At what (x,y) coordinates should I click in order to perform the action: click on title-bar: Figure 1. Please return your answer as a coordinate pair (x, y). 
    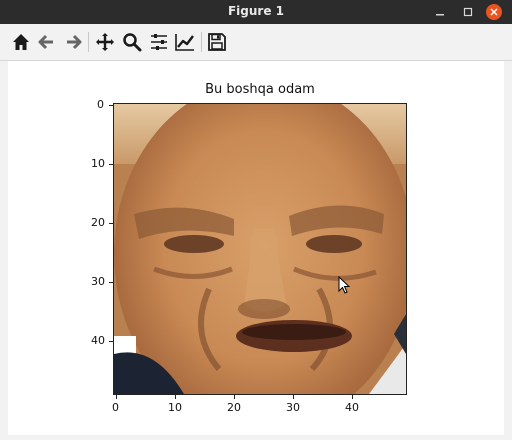
    Looking at the image, I should click on (256, 12).